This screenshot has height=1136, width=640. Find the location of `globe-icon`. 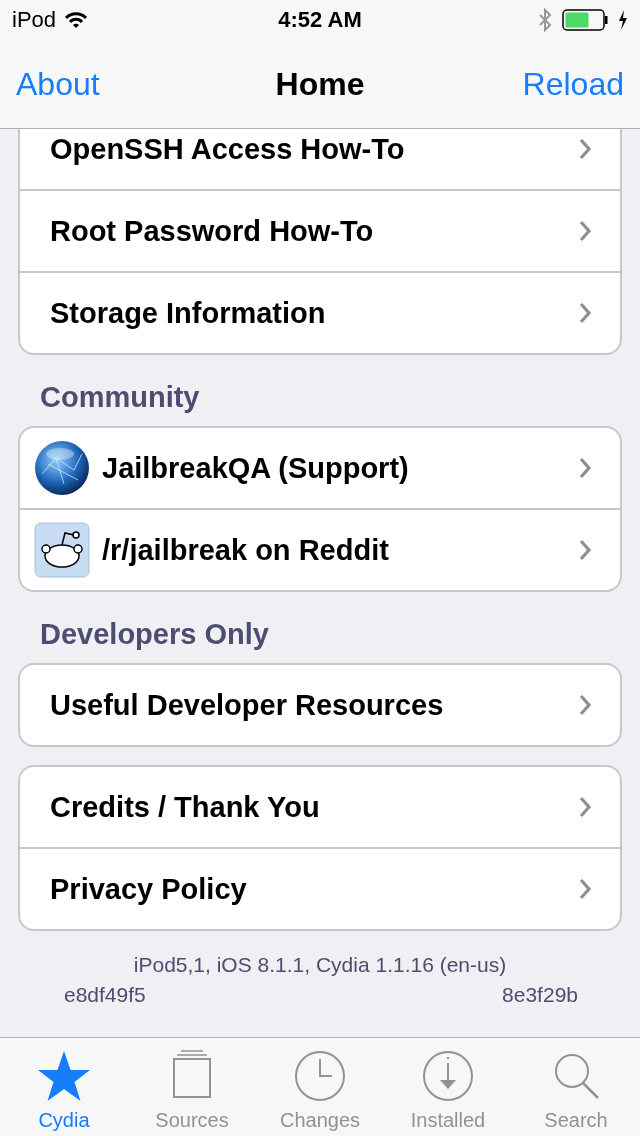

globe-icon is located at coordinates (62, 468).